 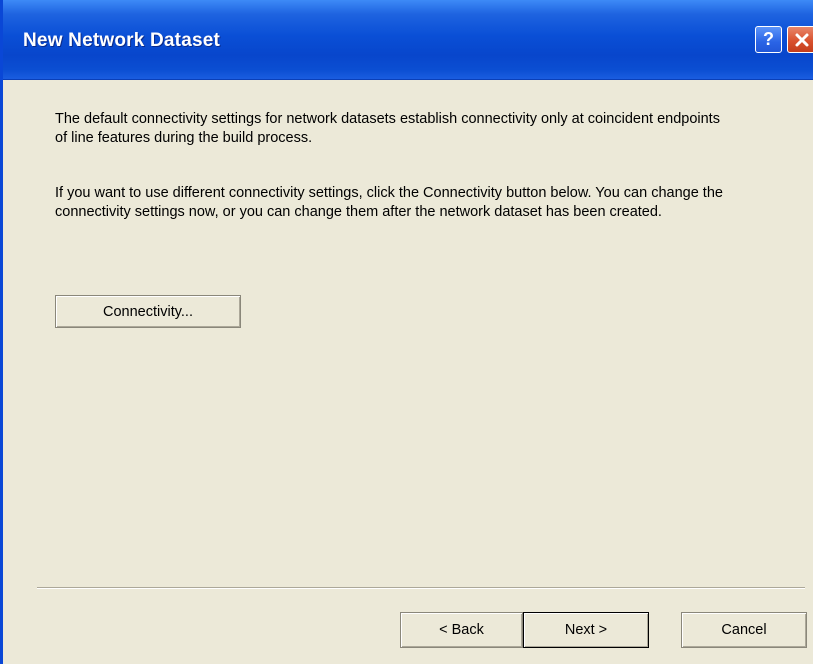 What do you see at coordinates (586, 630) in the screenshot?
I see `next-button: Next >` at bounding box center [586, 630].